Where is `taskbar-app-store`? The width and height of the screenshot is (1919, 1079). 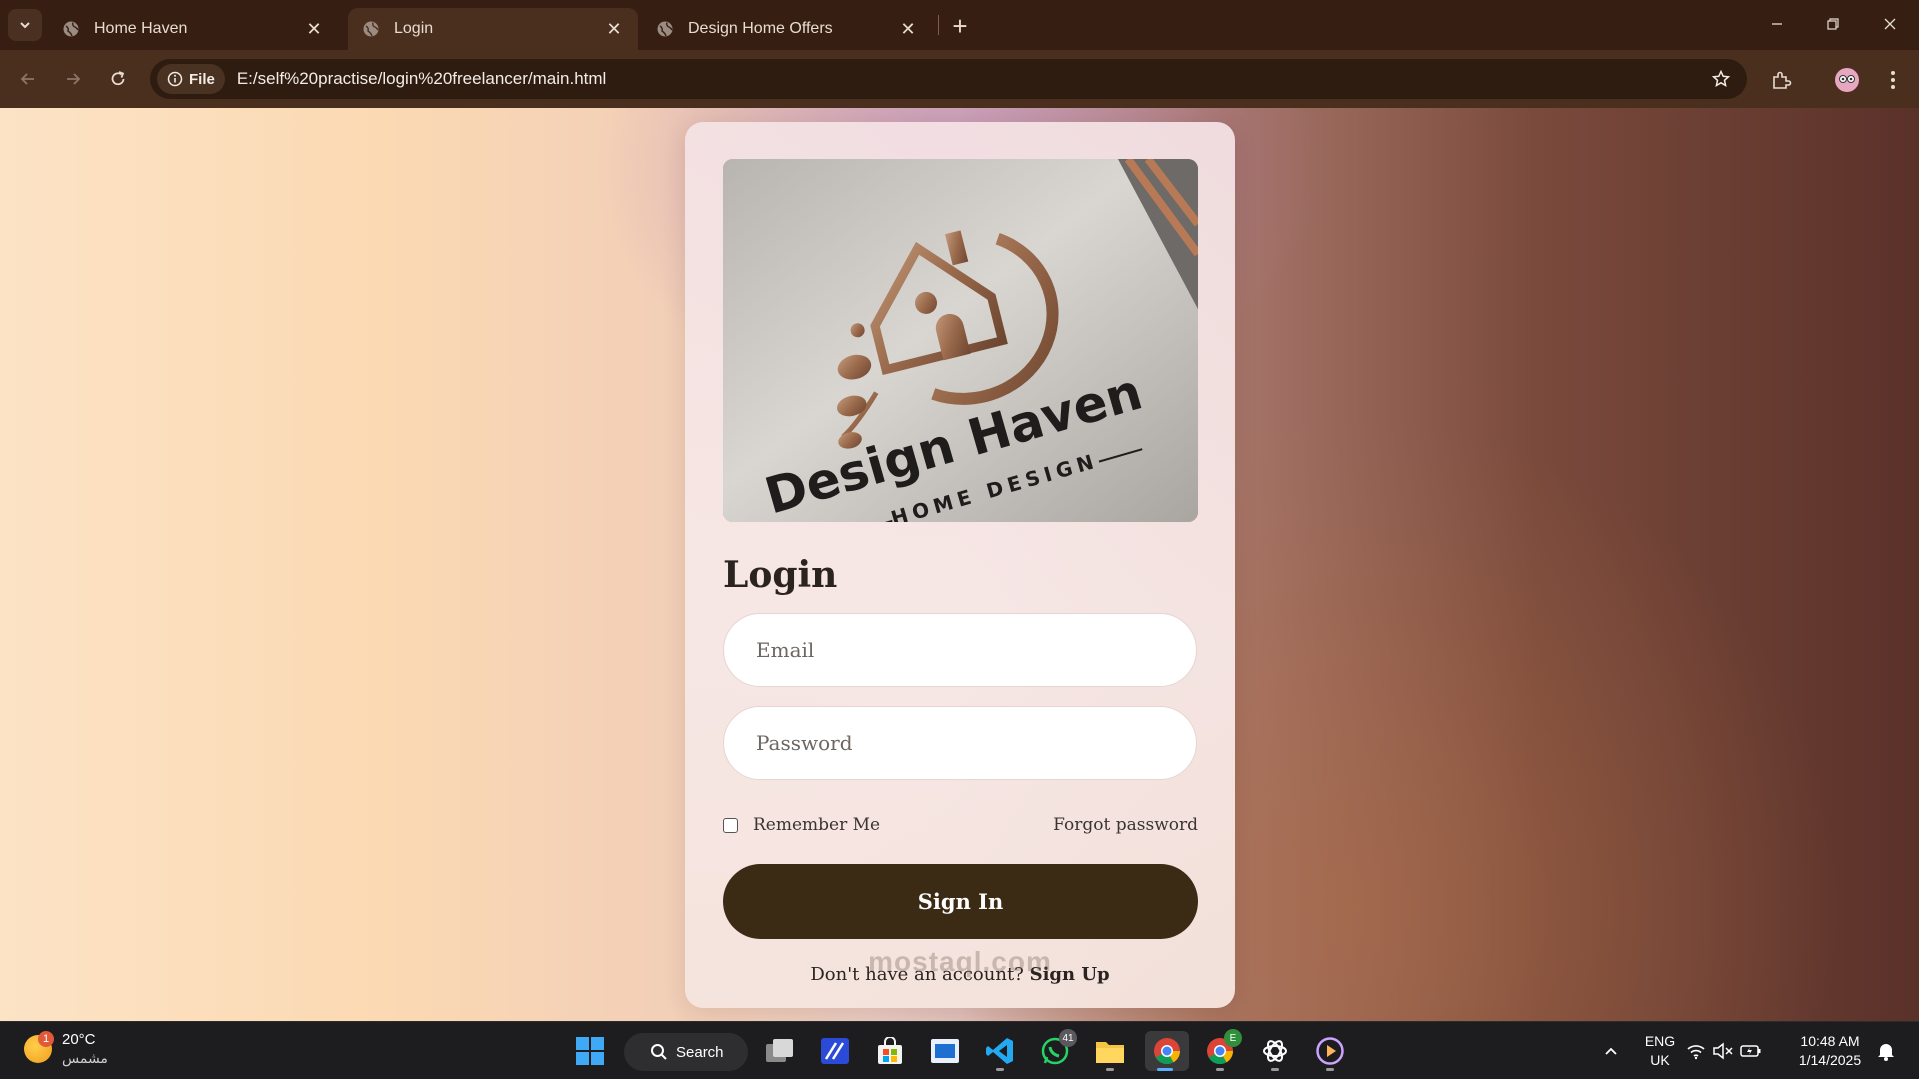
taskbar-app-store is located at coordinates (890, 1051).